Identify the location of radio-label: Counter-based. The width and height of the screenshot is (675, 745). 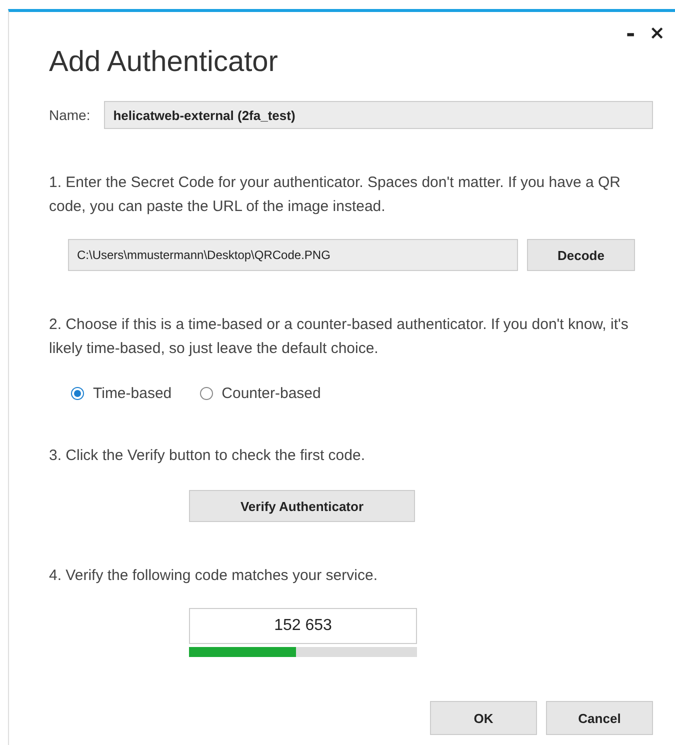
(271, 393).